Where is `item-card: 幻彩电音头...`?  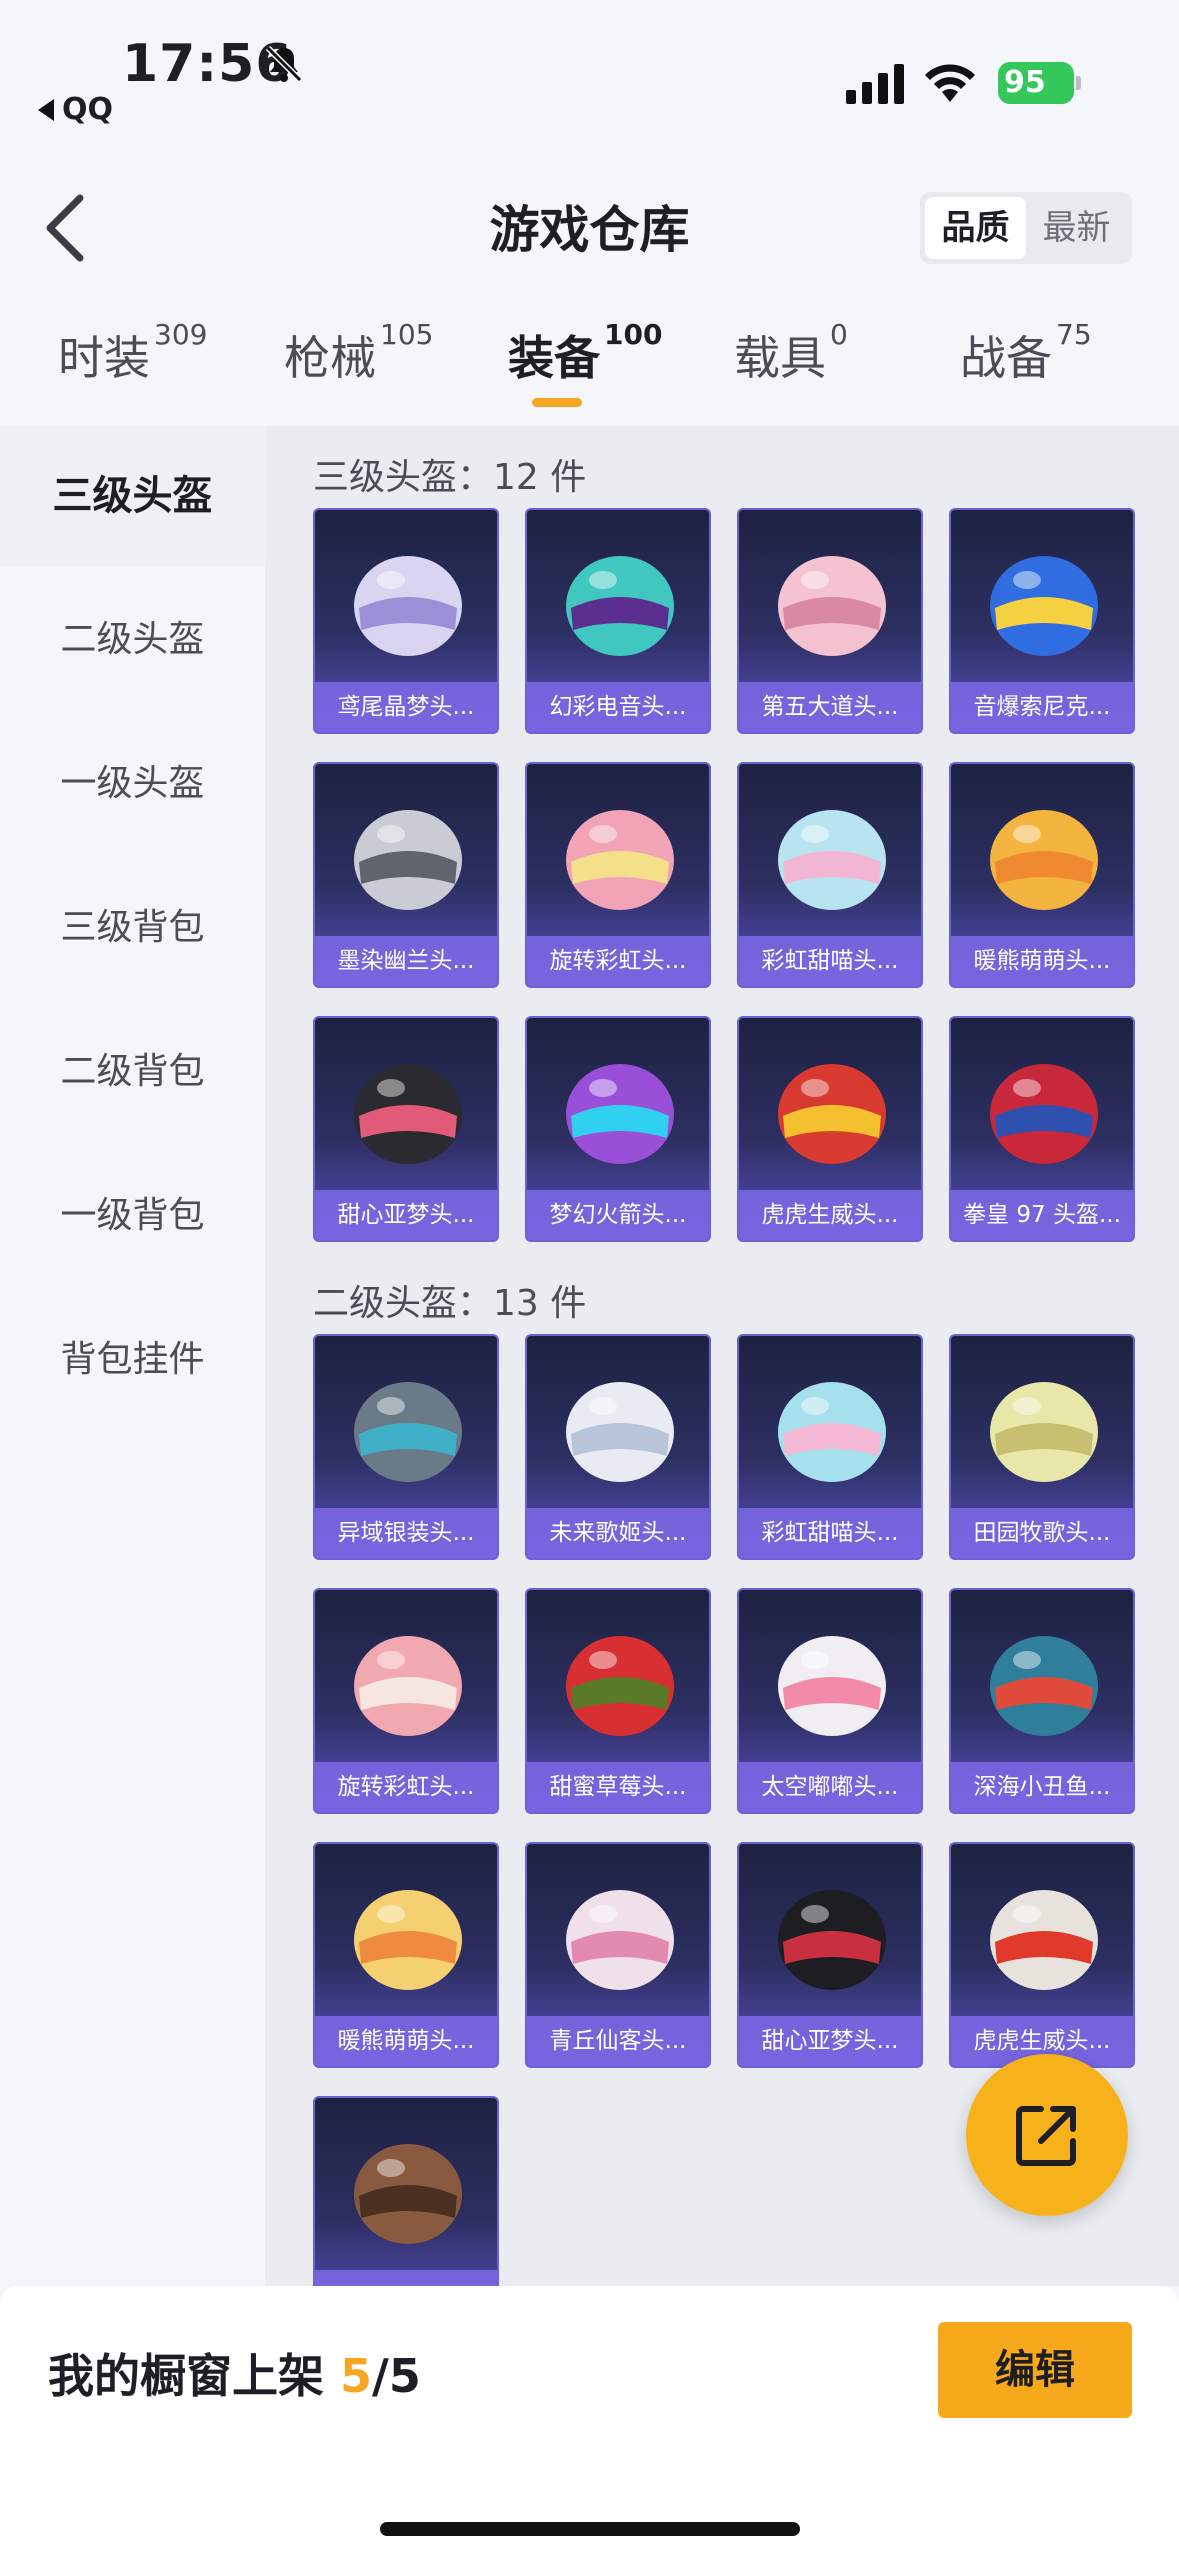
item-card: 幻彩电音头... is located at coordinates (618, 621).